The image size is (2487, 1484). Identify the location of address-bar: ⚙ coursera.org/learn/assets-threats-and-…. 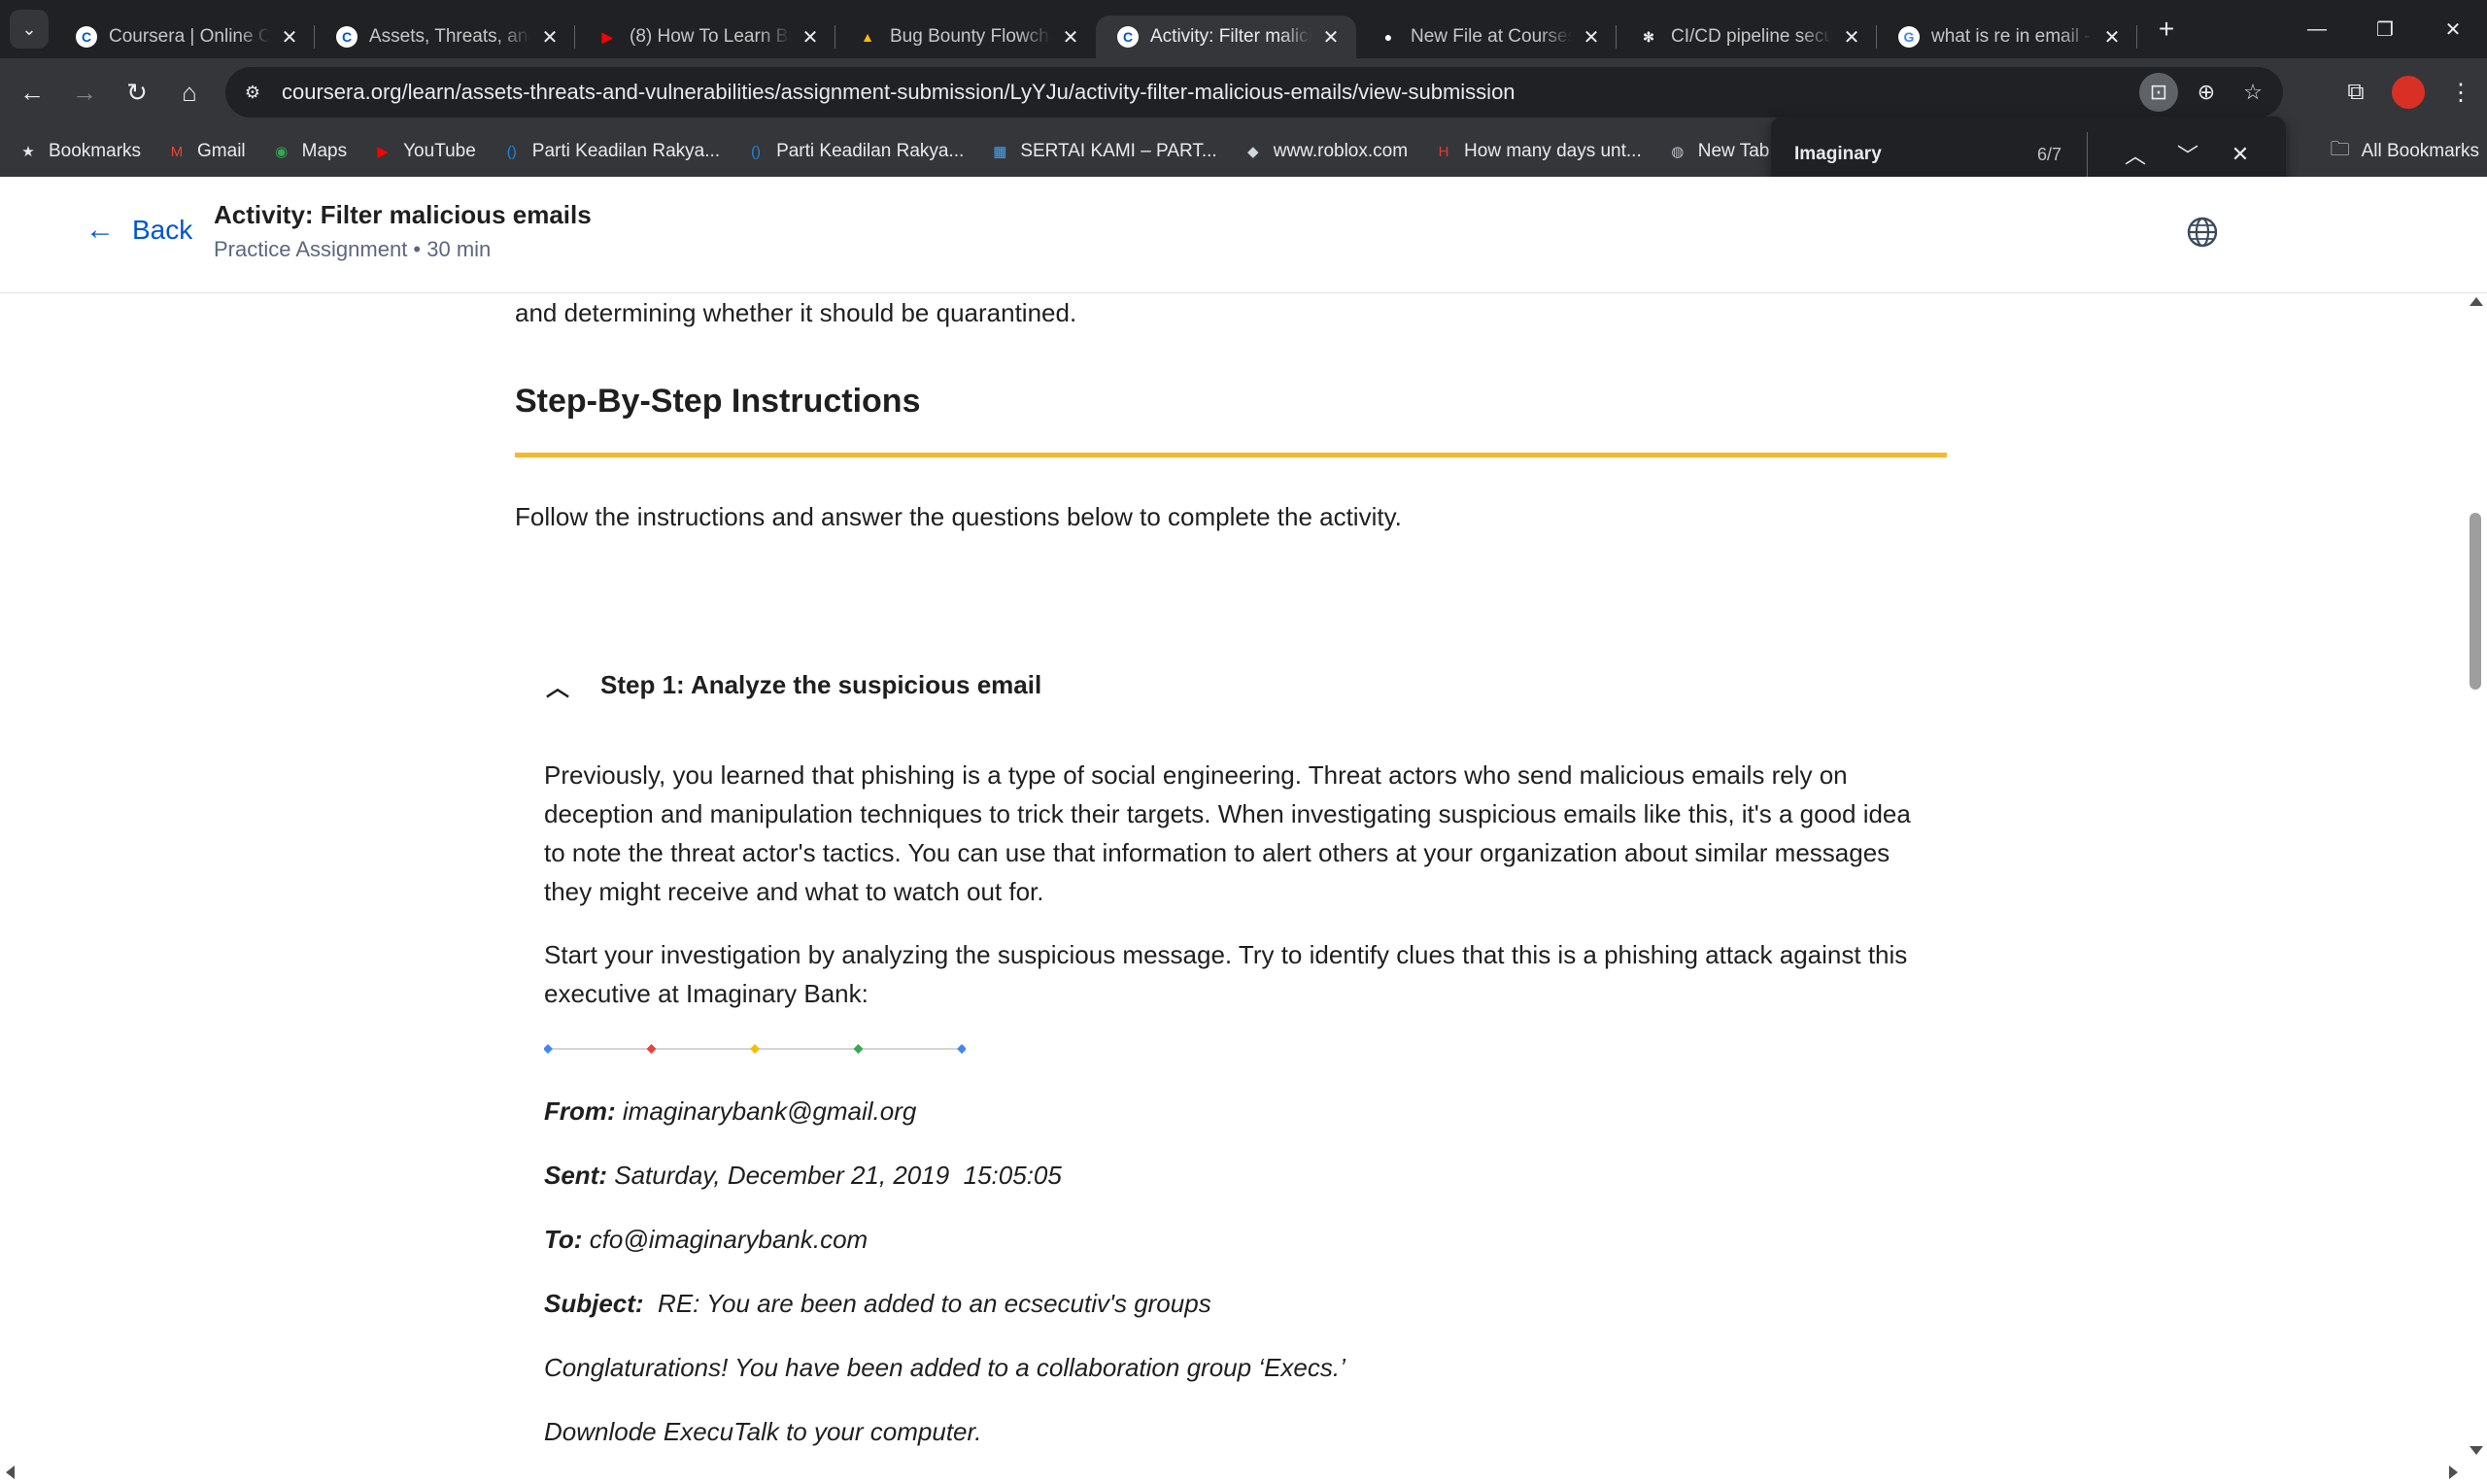
(1254, 92).